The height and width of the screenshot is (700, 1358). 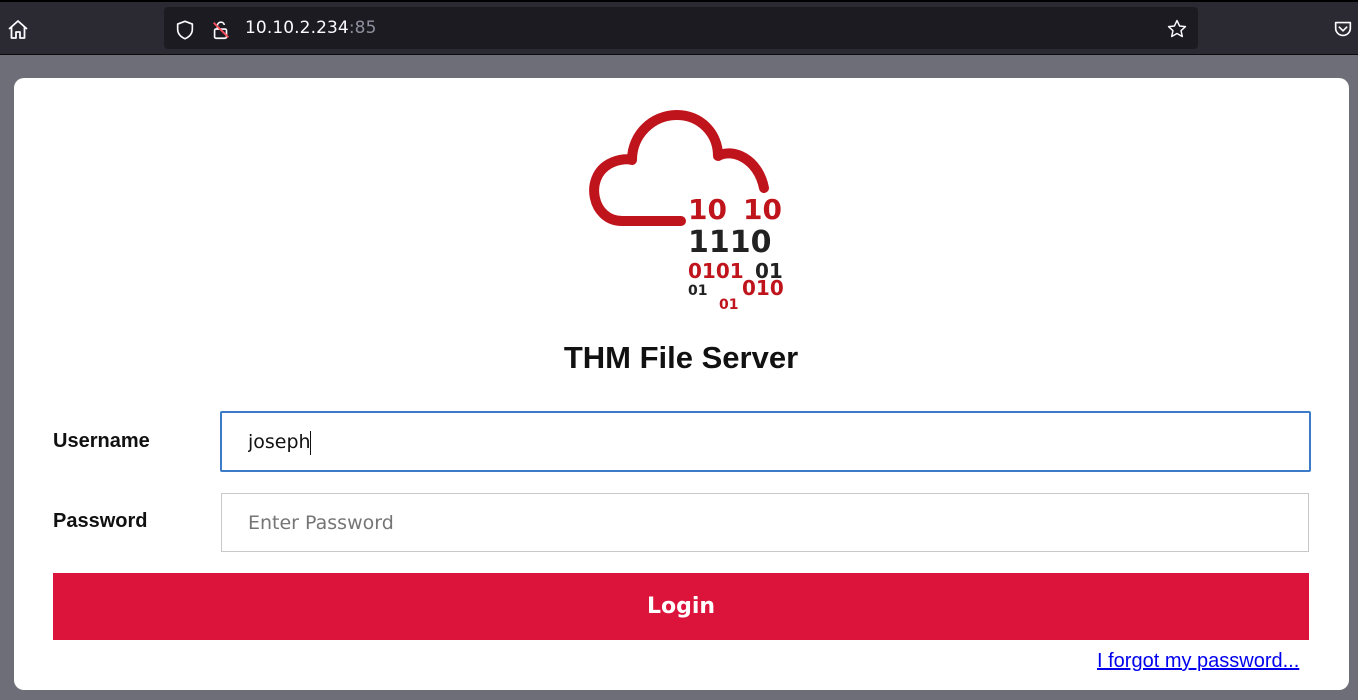 What do you see at coordinates (707, 209) in the screenshot?
I see `logo-digits-1a: 10` at bounding box center [707, 209].